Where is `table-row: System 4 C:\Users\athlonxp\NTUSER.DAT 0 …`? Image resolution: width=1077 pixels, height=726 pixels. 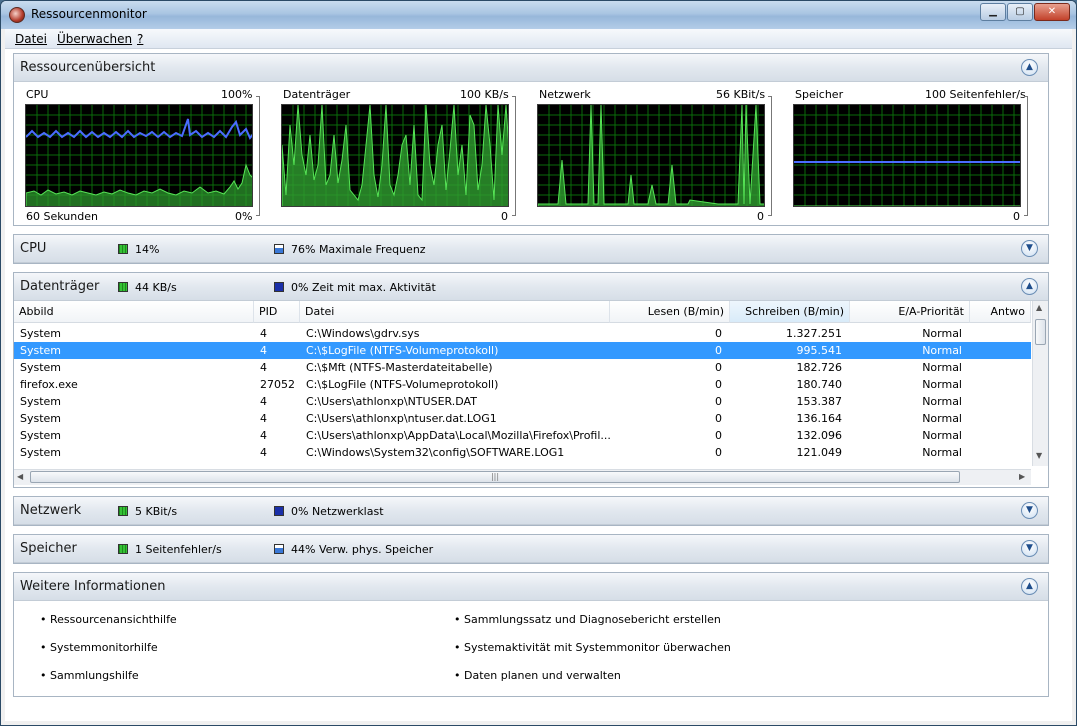
table-row: System 4 C:\Users\athlonxp\NTUSER.DAT 0 … is located at coordinates (522, 401).